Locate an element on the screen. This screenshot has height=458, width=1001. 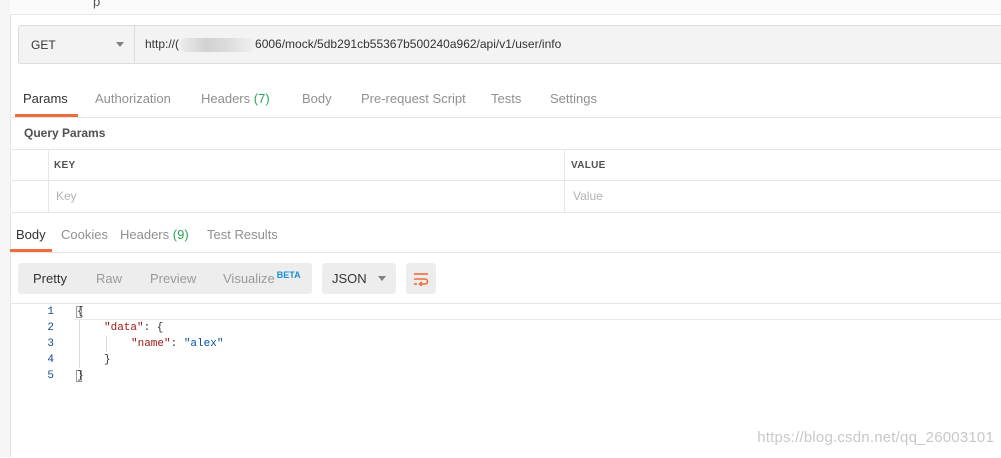
param-key-input: Key is located at coordinates (66, 196).